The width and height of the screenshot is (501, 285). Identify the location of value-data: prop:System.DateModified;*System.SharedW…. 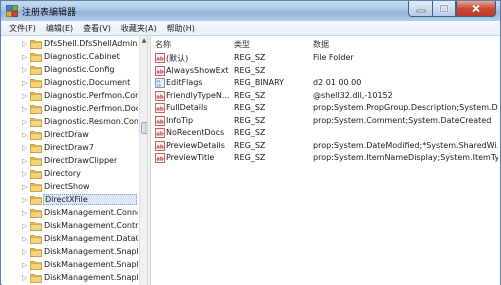
(405, 145).